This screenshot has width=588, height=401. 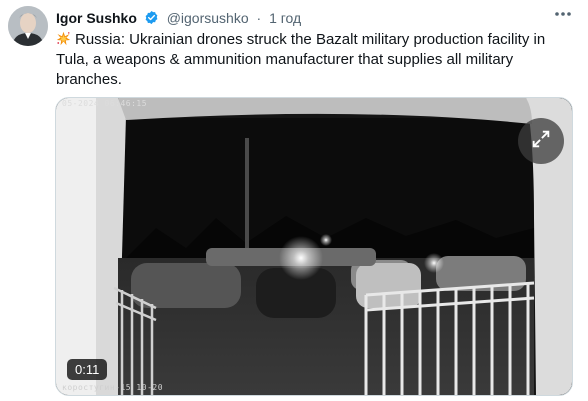 What do you see at coordinates (87, 369) in the screenshot?
I see `video-duration: 0:11` at bounding box center [87, 369].